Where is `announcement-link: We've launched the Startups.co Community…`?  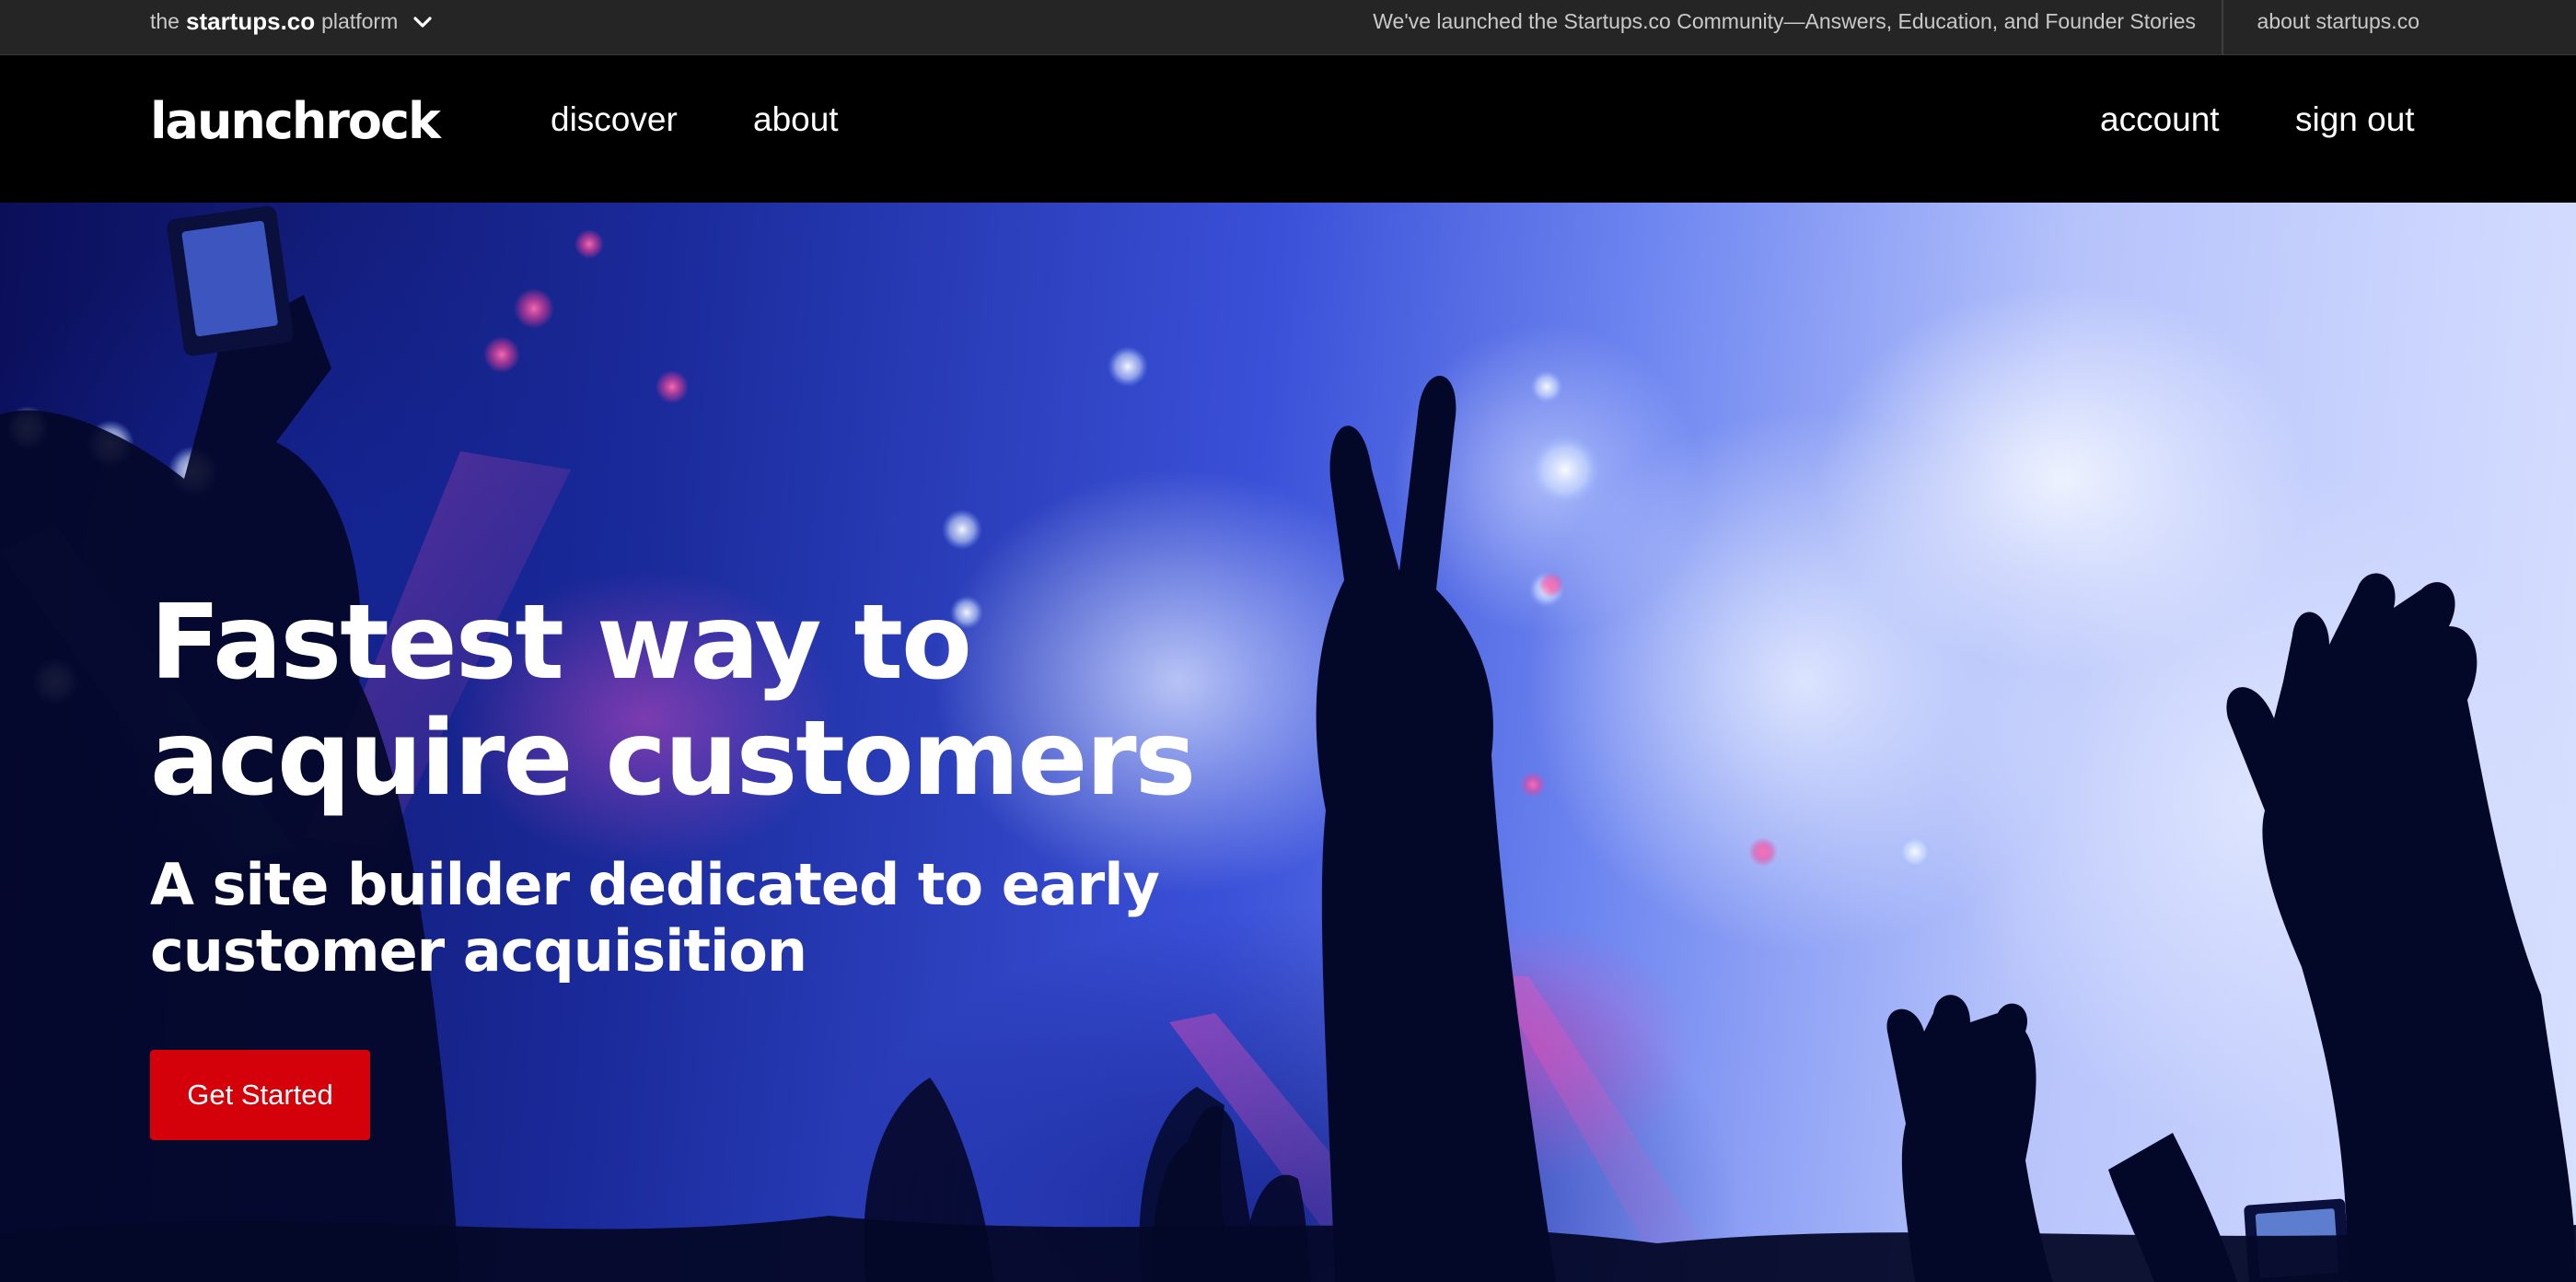 announcement-link: We've launched the Startups.co Community… is located at coordinates (1777, 21).